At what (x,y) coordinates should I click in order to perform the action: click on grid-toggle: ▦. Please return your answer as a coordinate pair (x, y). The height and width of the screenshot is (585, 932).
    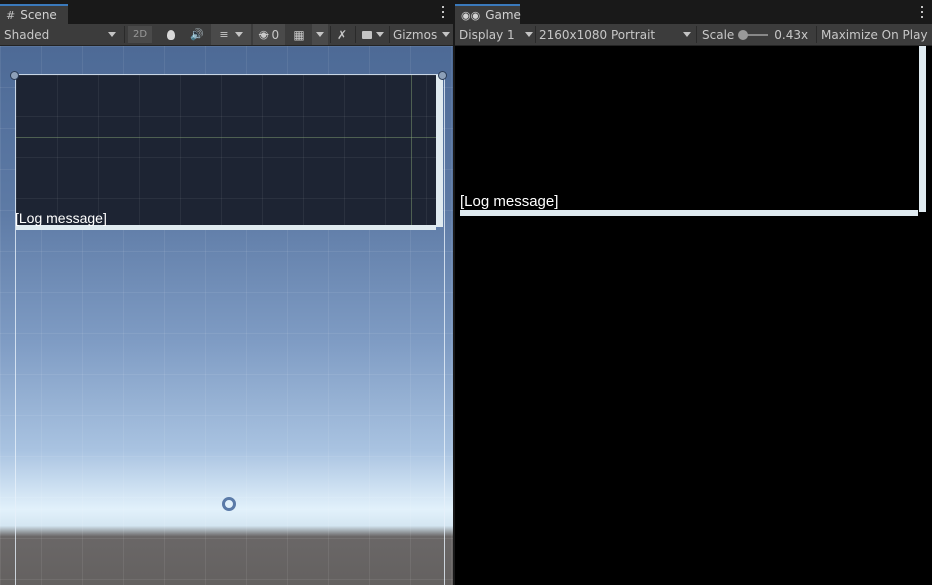
    Looking at the image, I should click on (299, 34).